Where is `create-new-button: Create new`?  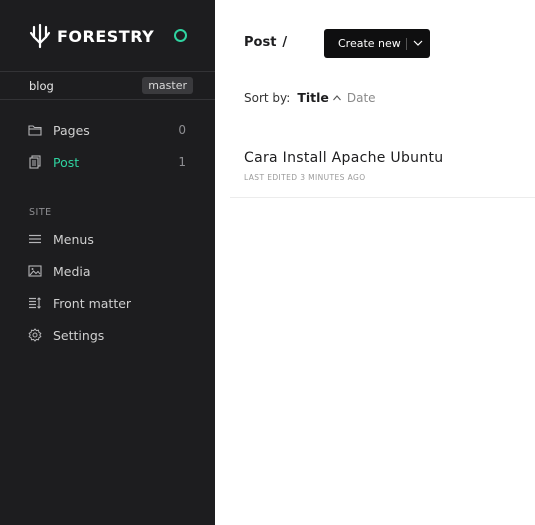
create-new-button: Create new is located at coordinates (377, 43).